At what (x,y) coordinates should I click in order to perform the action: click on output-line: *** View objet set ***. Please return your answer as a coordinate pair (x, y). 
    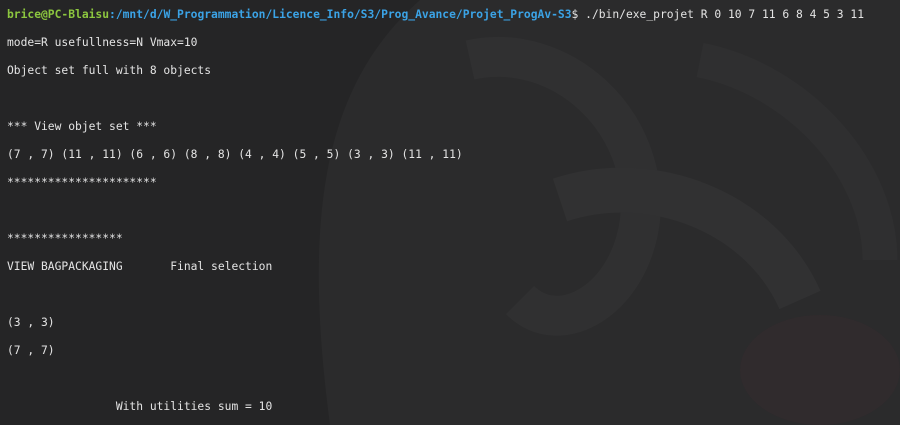
    Looking at the image, I should click on (82, 126).